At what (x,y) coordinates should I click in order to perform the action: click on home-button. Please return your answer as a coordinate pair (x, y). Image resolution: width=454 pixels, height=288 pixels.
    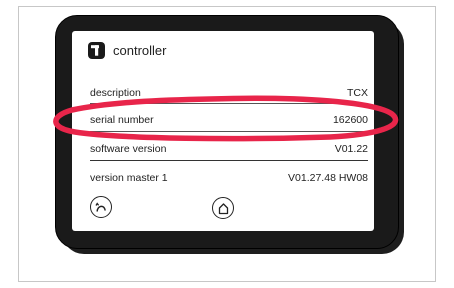
    Looking at the image, I should click on (223, 208).